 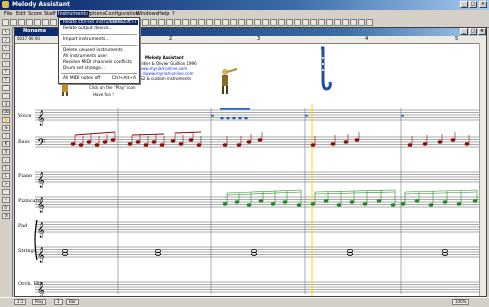 I want to click on menu-question: ?, so click(x=173, y=14).